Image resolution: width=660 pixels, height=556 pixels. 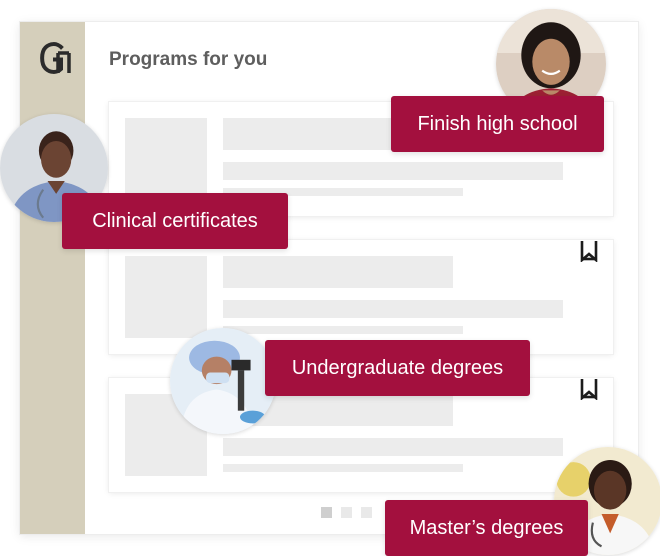 What do you see at coordinates (52, 278) in the screenshot?
I see `sidebar` at bounding box center [52, 278].